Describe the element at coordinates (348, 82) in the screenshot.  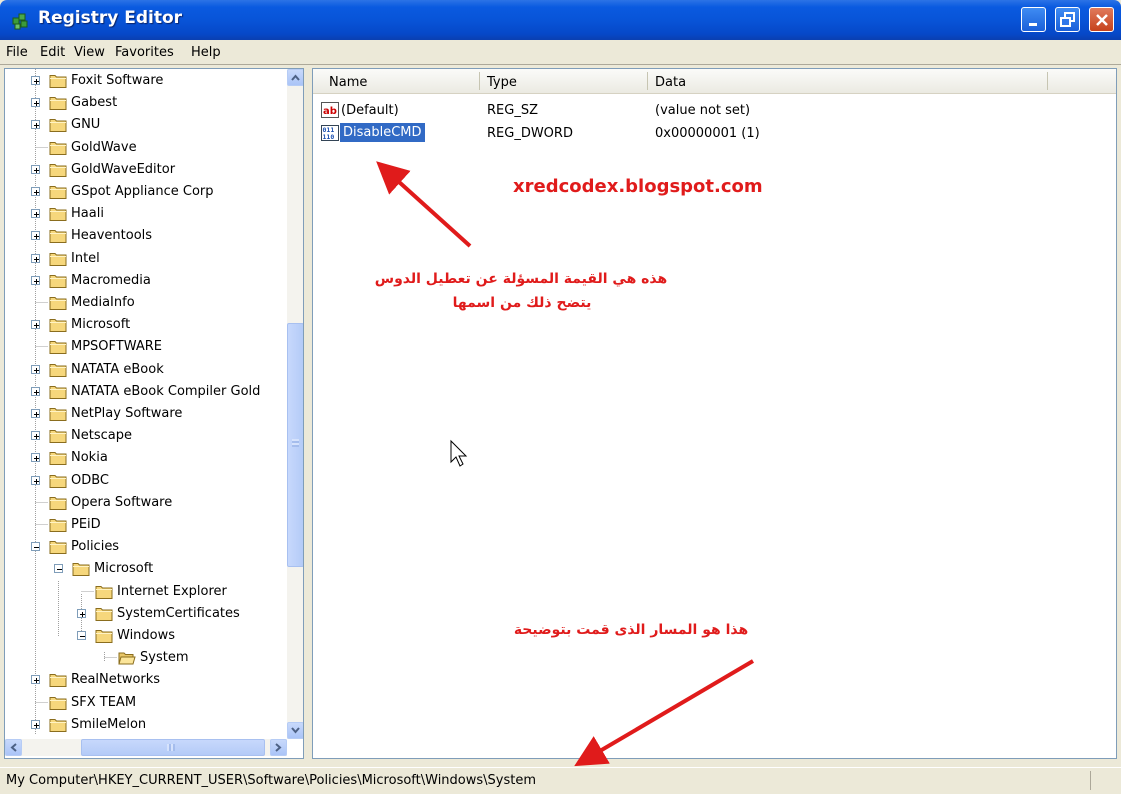
I see `column-name-header: Name` at that location.